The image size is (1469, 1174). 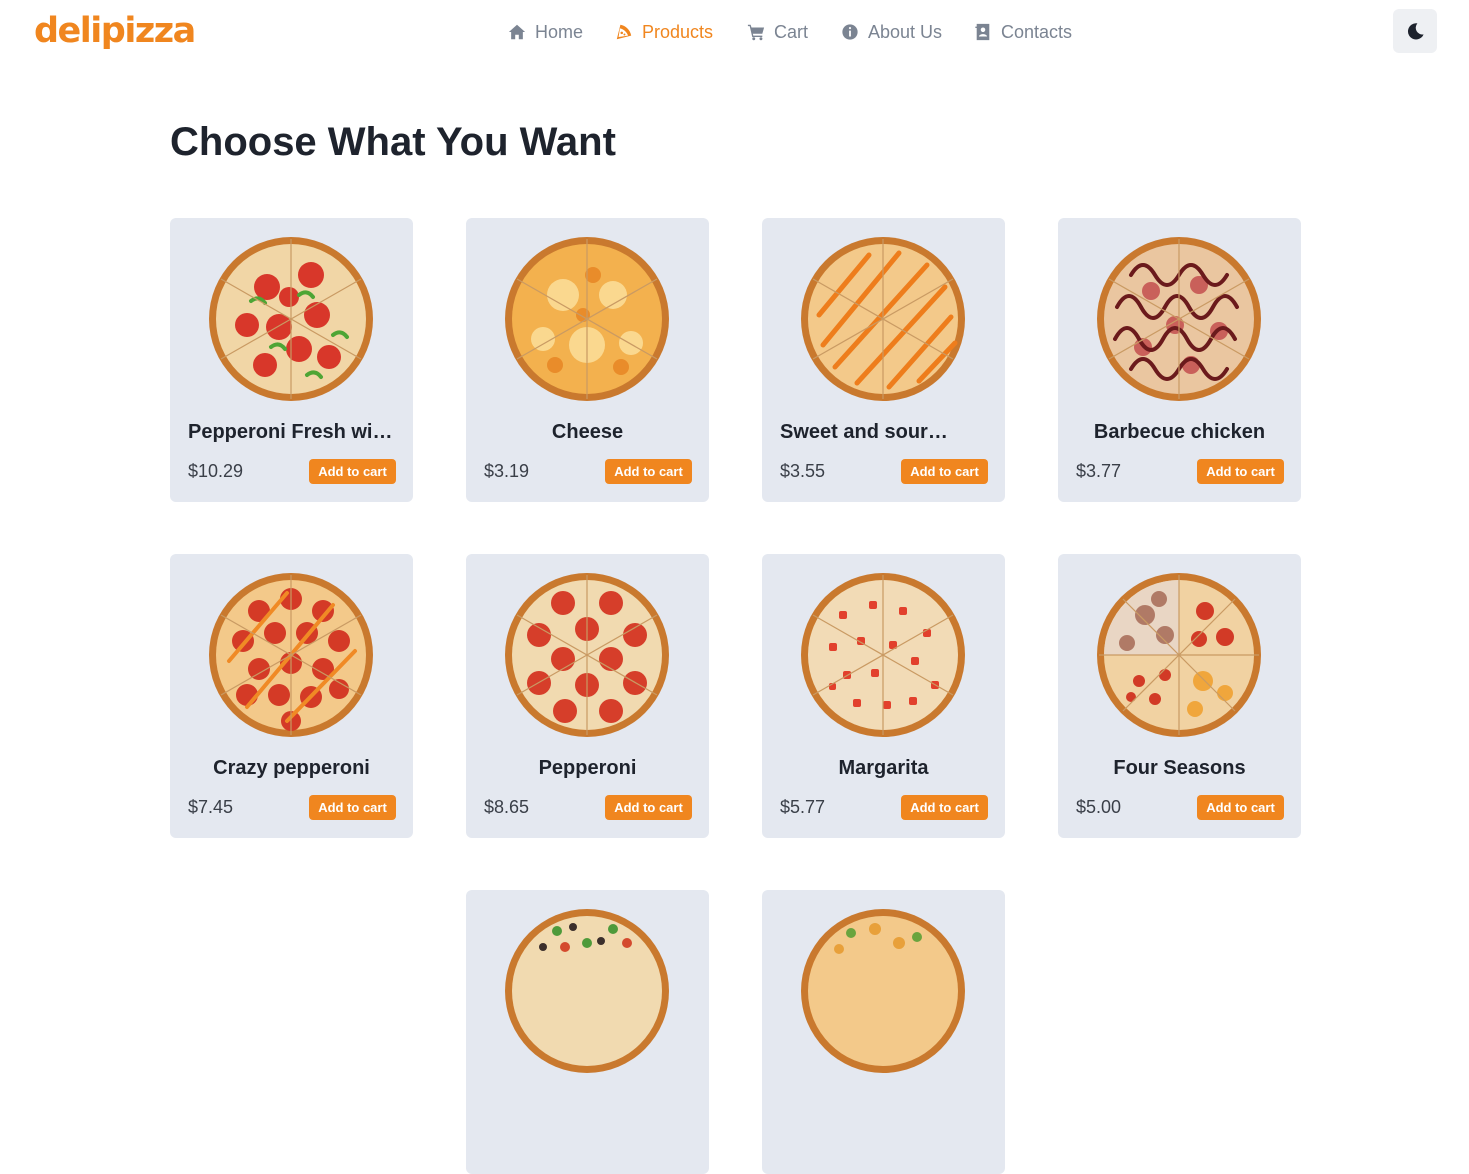 I want to click on contact-book-icon, so click(x=982, y=32).